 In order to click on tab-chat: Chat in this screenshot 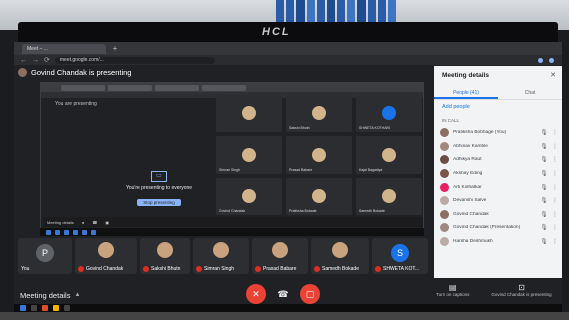, I will do `click(530, 92)`.